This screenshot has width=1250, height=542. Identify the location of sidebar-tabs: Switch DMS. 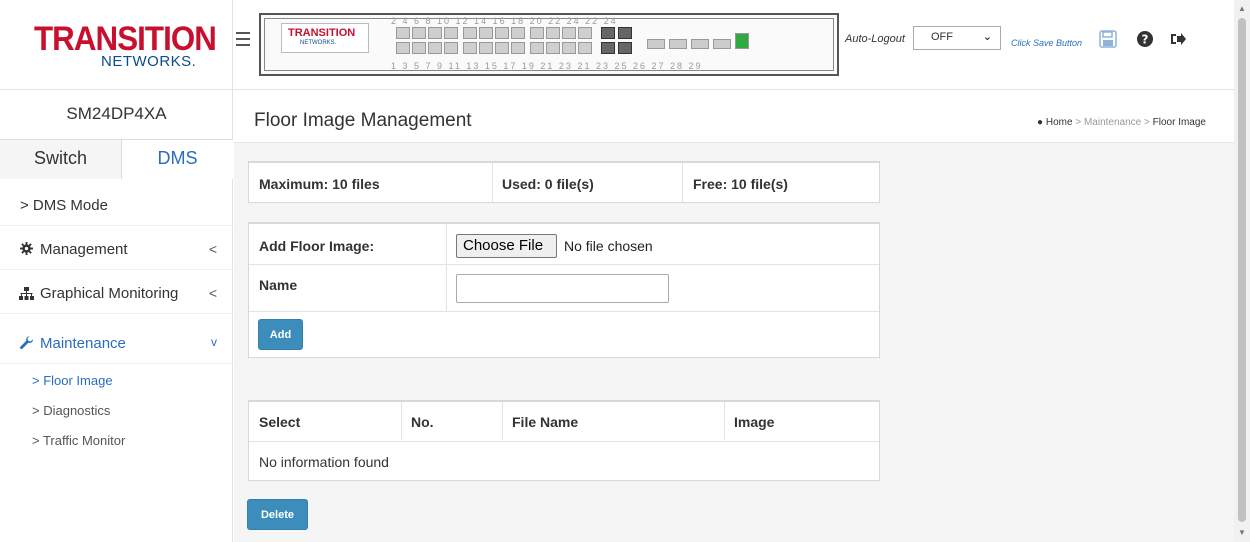
(116, 159).